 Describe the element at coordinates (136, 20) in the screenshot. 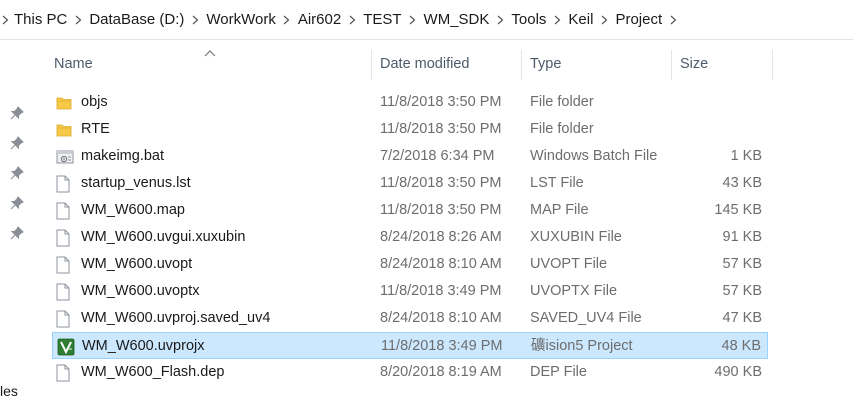

I see `breadcrumb-item-database: DataBase (D:)` at that location.